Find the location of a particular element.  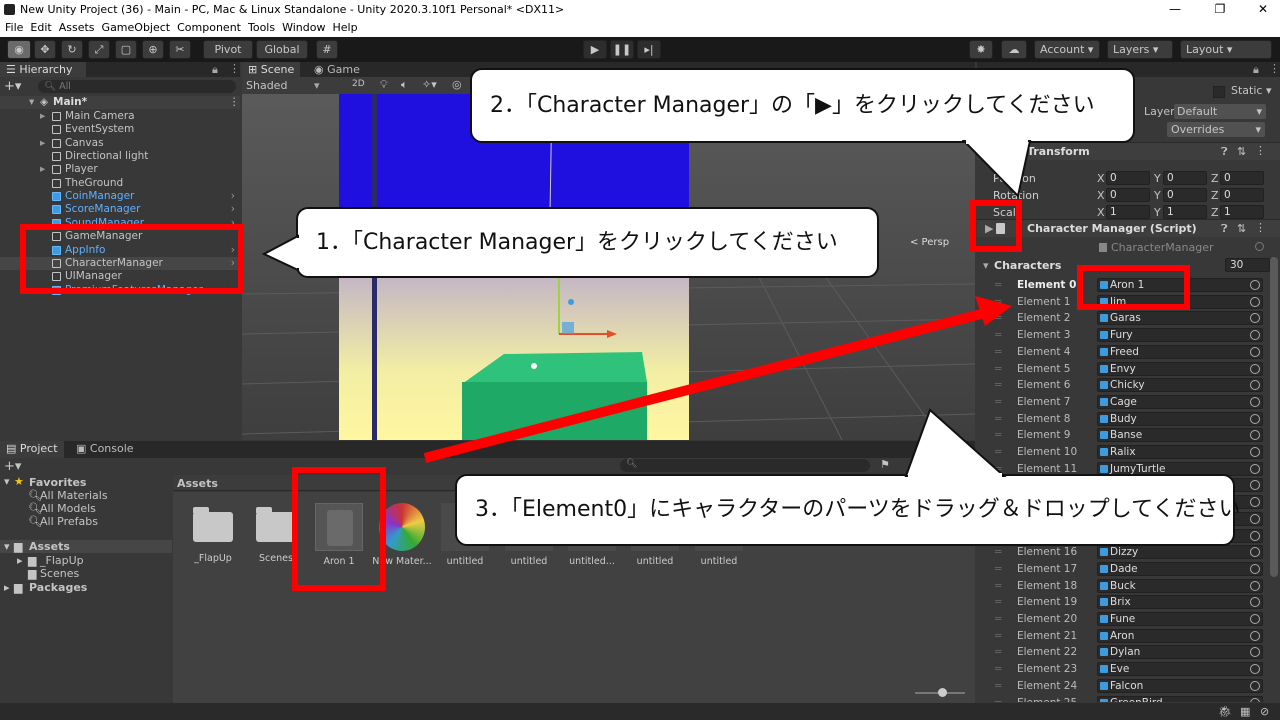

element-object-field: Chicky is located at coordinates (1180, 385).